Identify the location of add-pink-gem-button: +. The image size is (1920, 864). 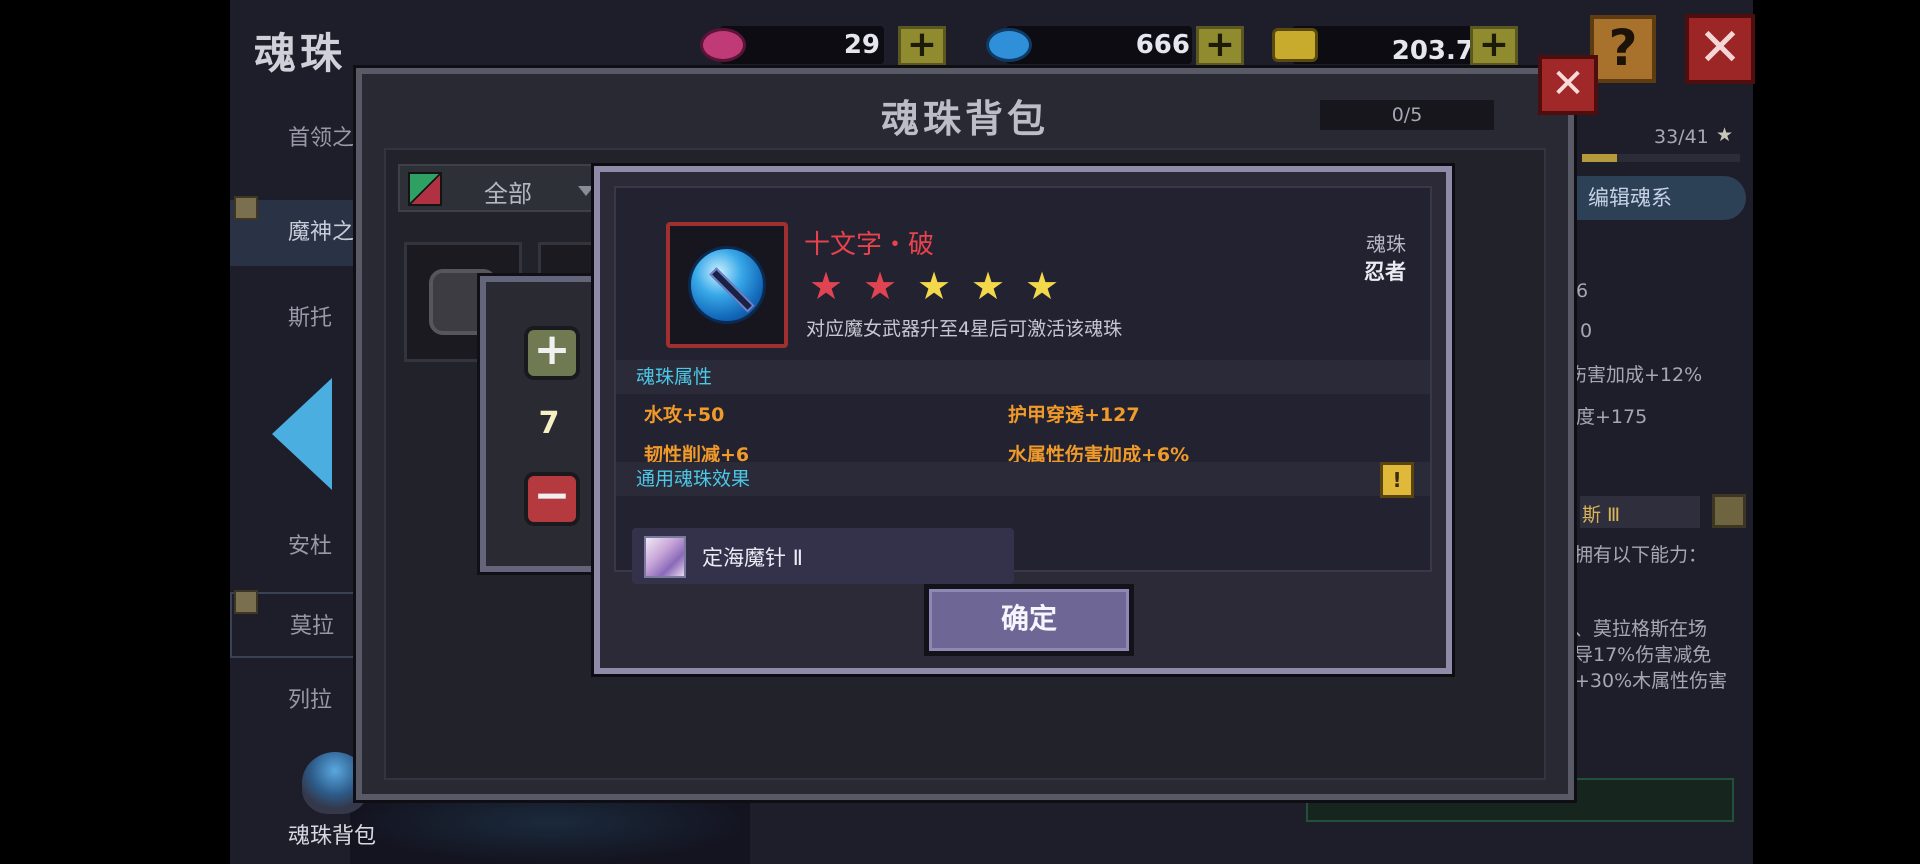
(922, 46).